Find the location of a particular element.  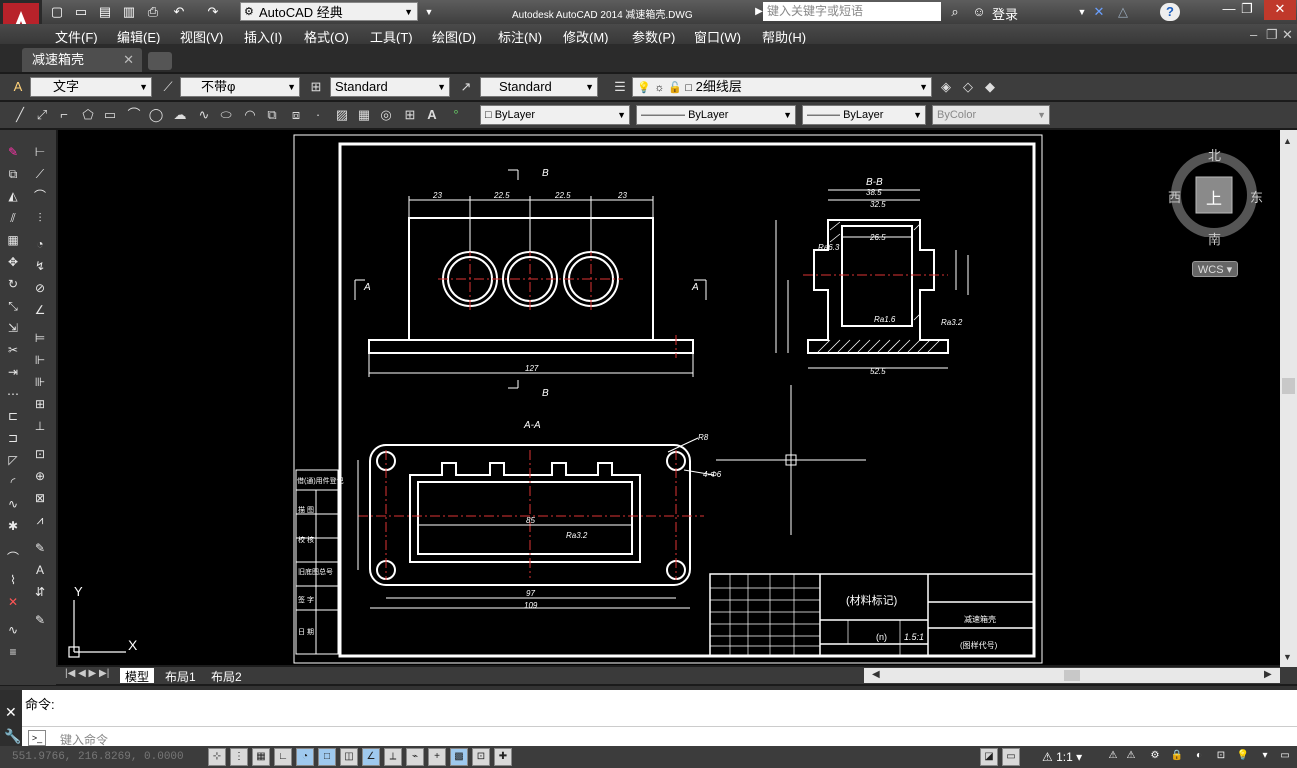

layer-properties-icon: ☰ is located at coordinates (620, 87).